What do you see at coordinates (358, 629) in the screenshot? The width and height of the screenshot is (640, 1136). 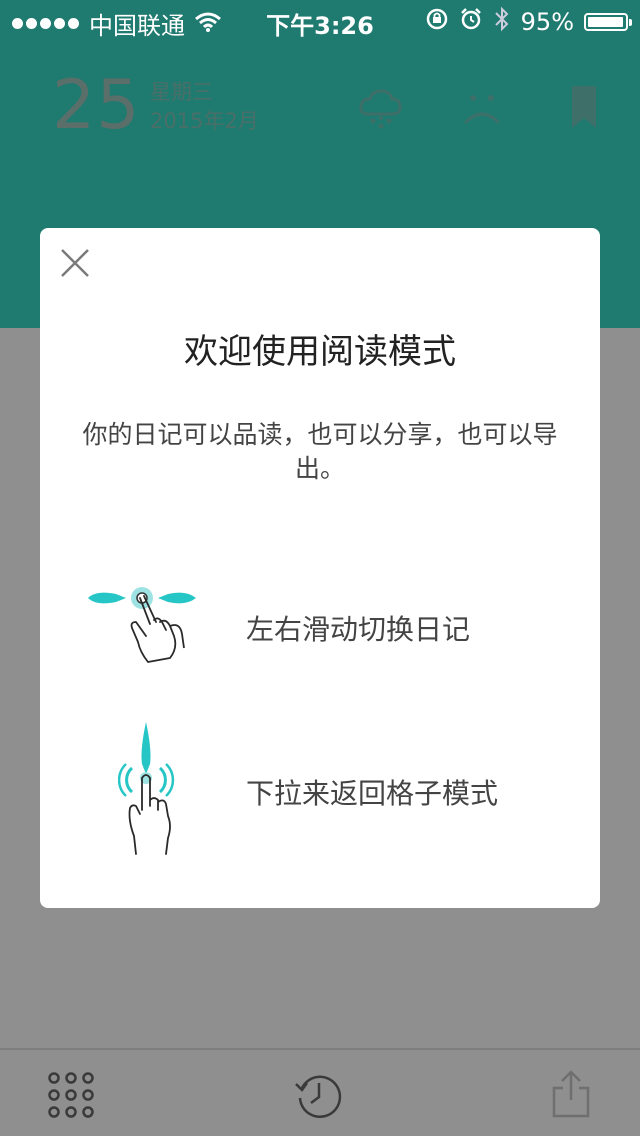 I see `gesture-label-swipe: 左右滑动切换日记` at bounding box center [358, 629].